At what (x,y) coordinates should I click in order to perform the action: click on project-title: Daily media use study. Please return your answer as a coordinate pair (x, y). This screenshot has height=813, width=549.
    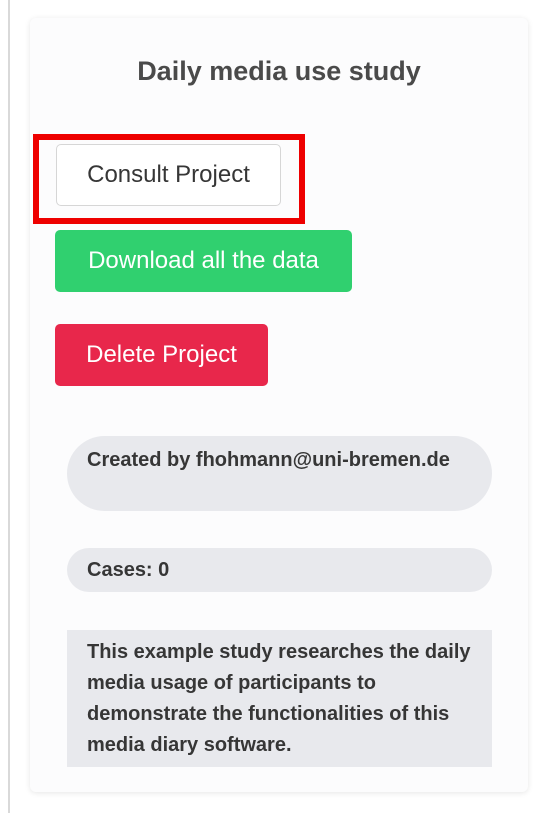
    Looking at the image, I should click on (279, 71).